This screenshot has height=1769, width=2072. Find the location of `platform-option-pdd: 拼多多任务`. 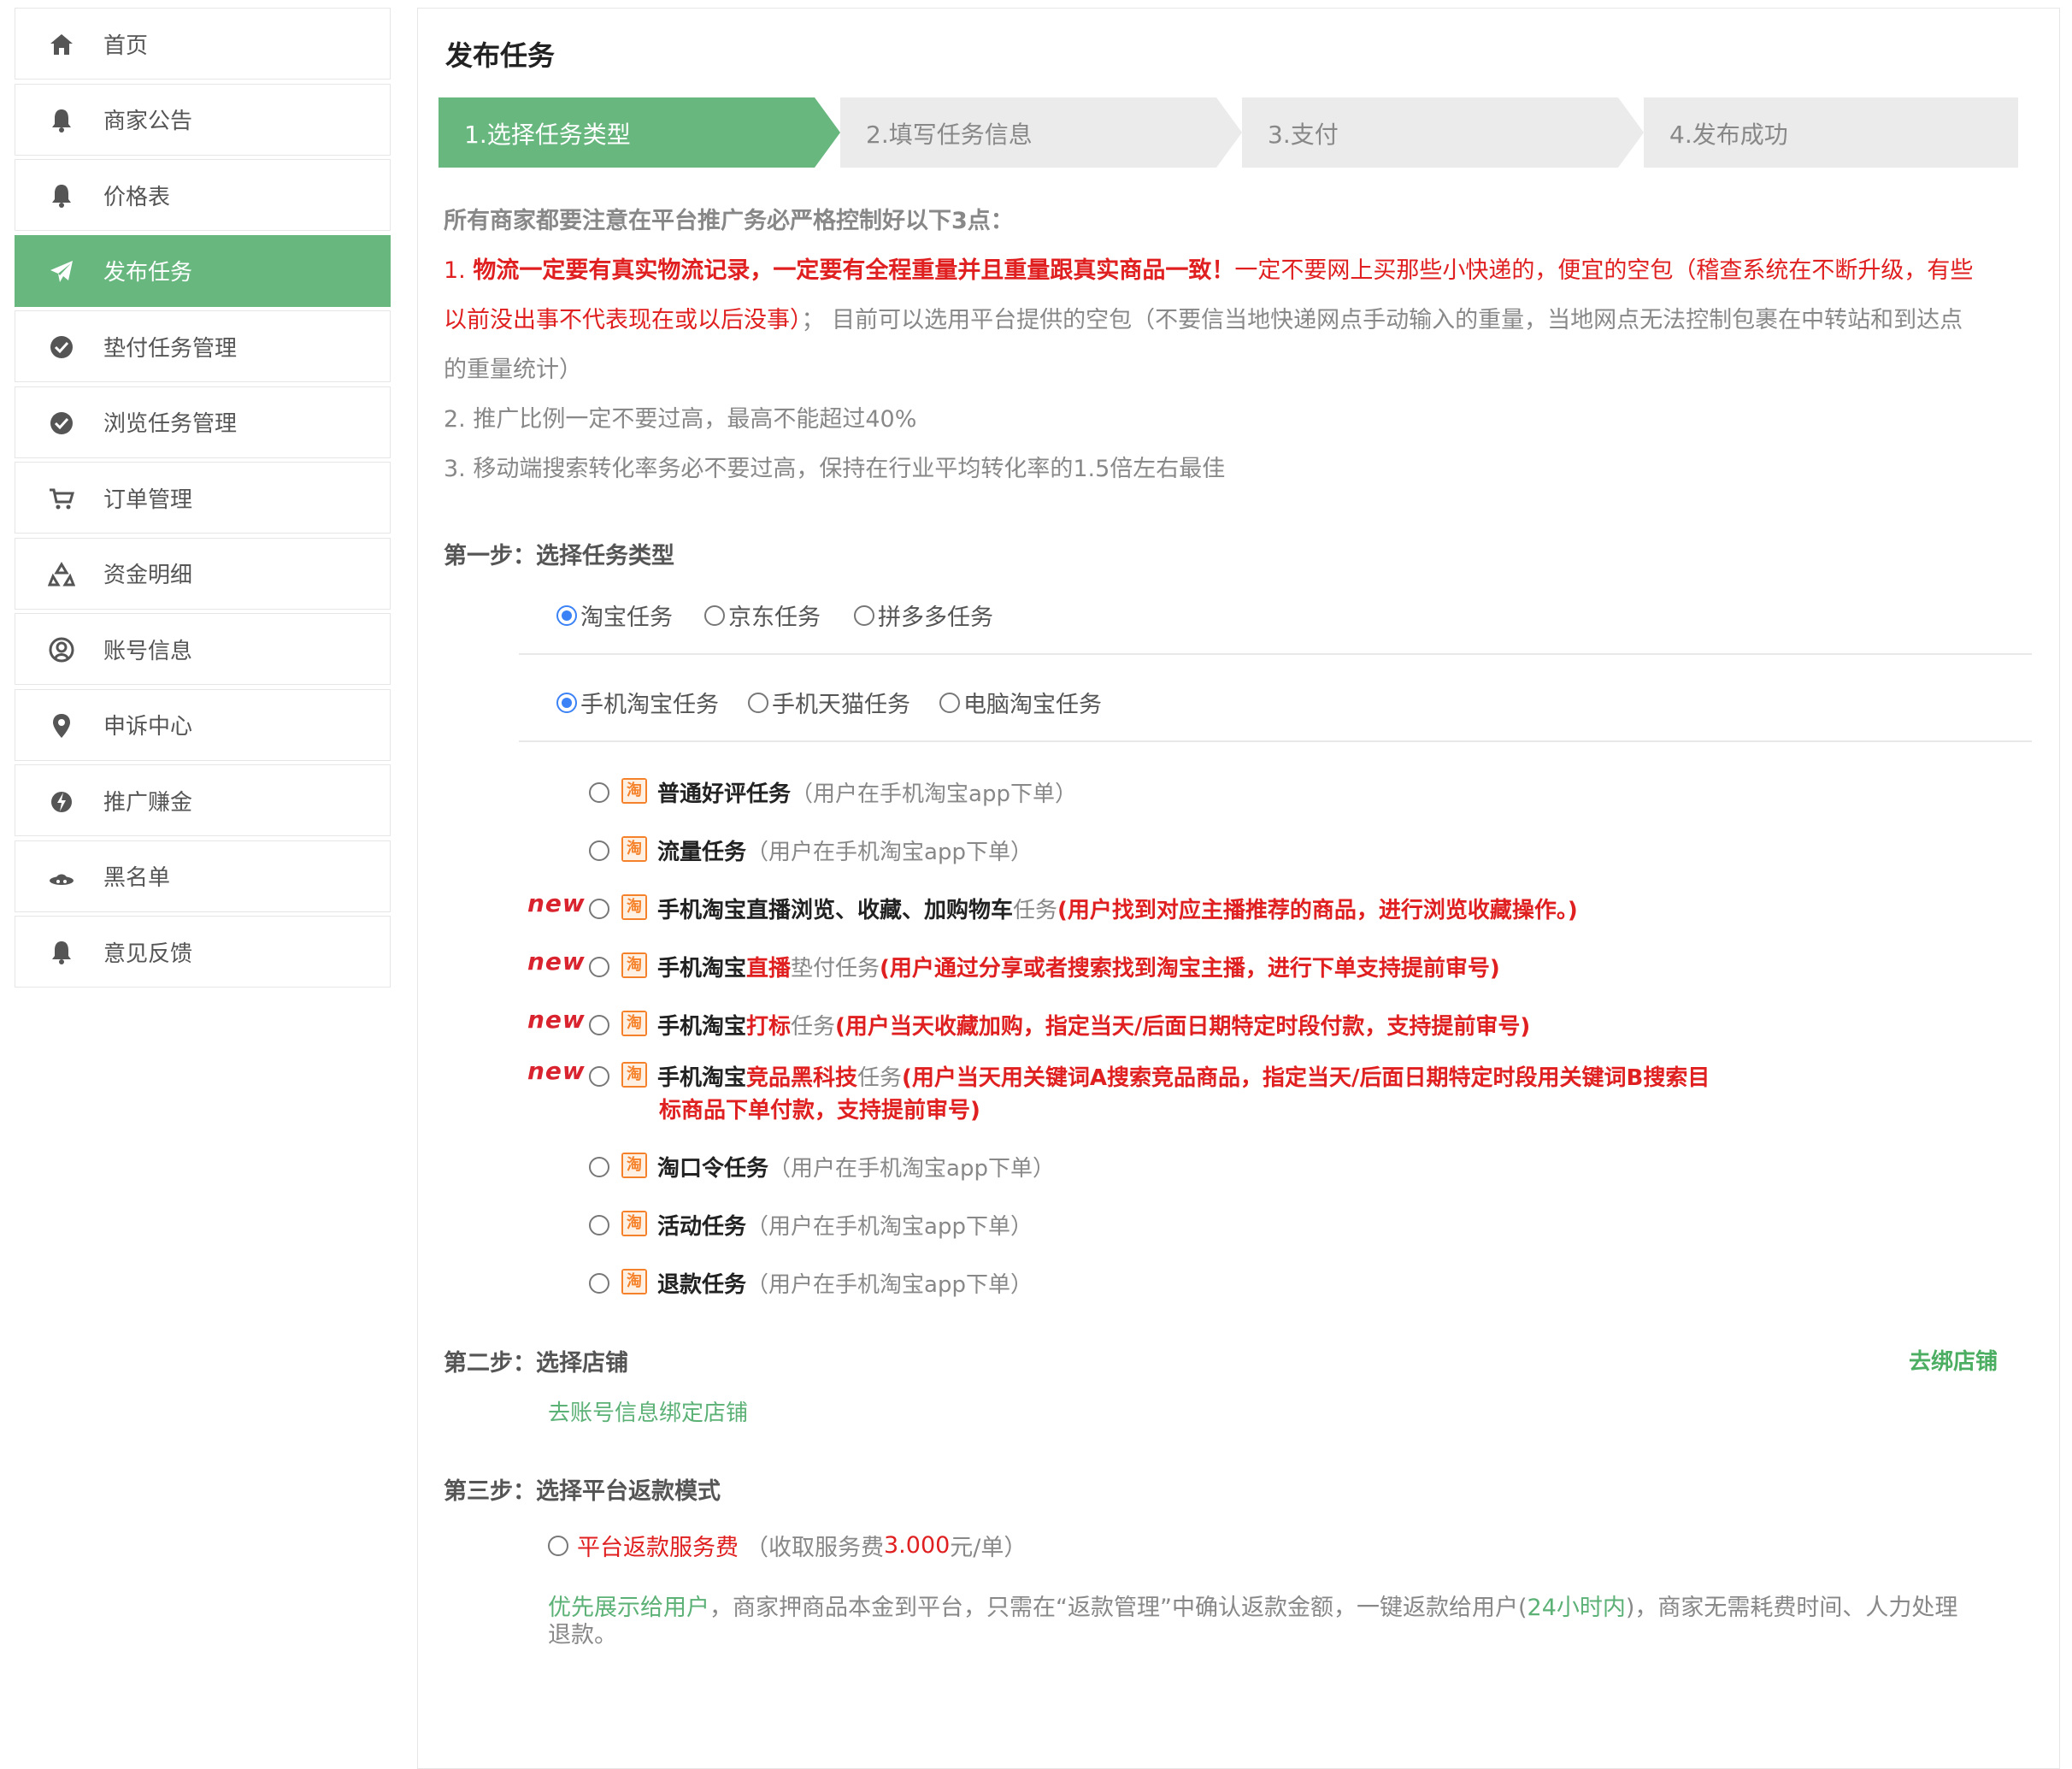

platform-option-pdd: 拼多多任务 is located at coordinates (923, 615).